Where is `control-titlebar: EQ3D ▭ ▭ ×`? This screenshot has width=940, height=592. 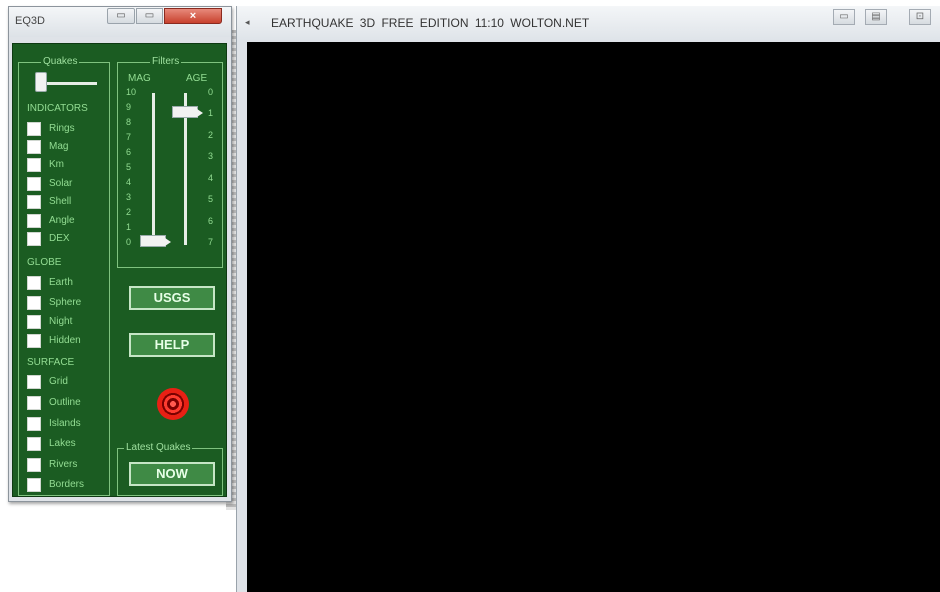 control-titlebar: EQ3D ▭ ▭ × is located at coordinates (120, 22).